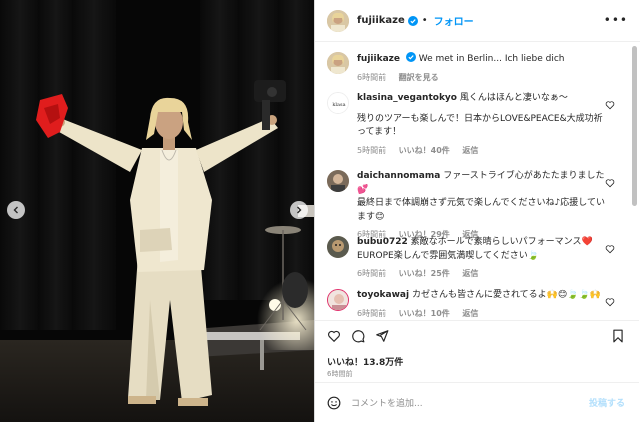  Describe the element at coordinates (381, 20) in the screenshot. I see `author-username: fujiikaze` at that location.